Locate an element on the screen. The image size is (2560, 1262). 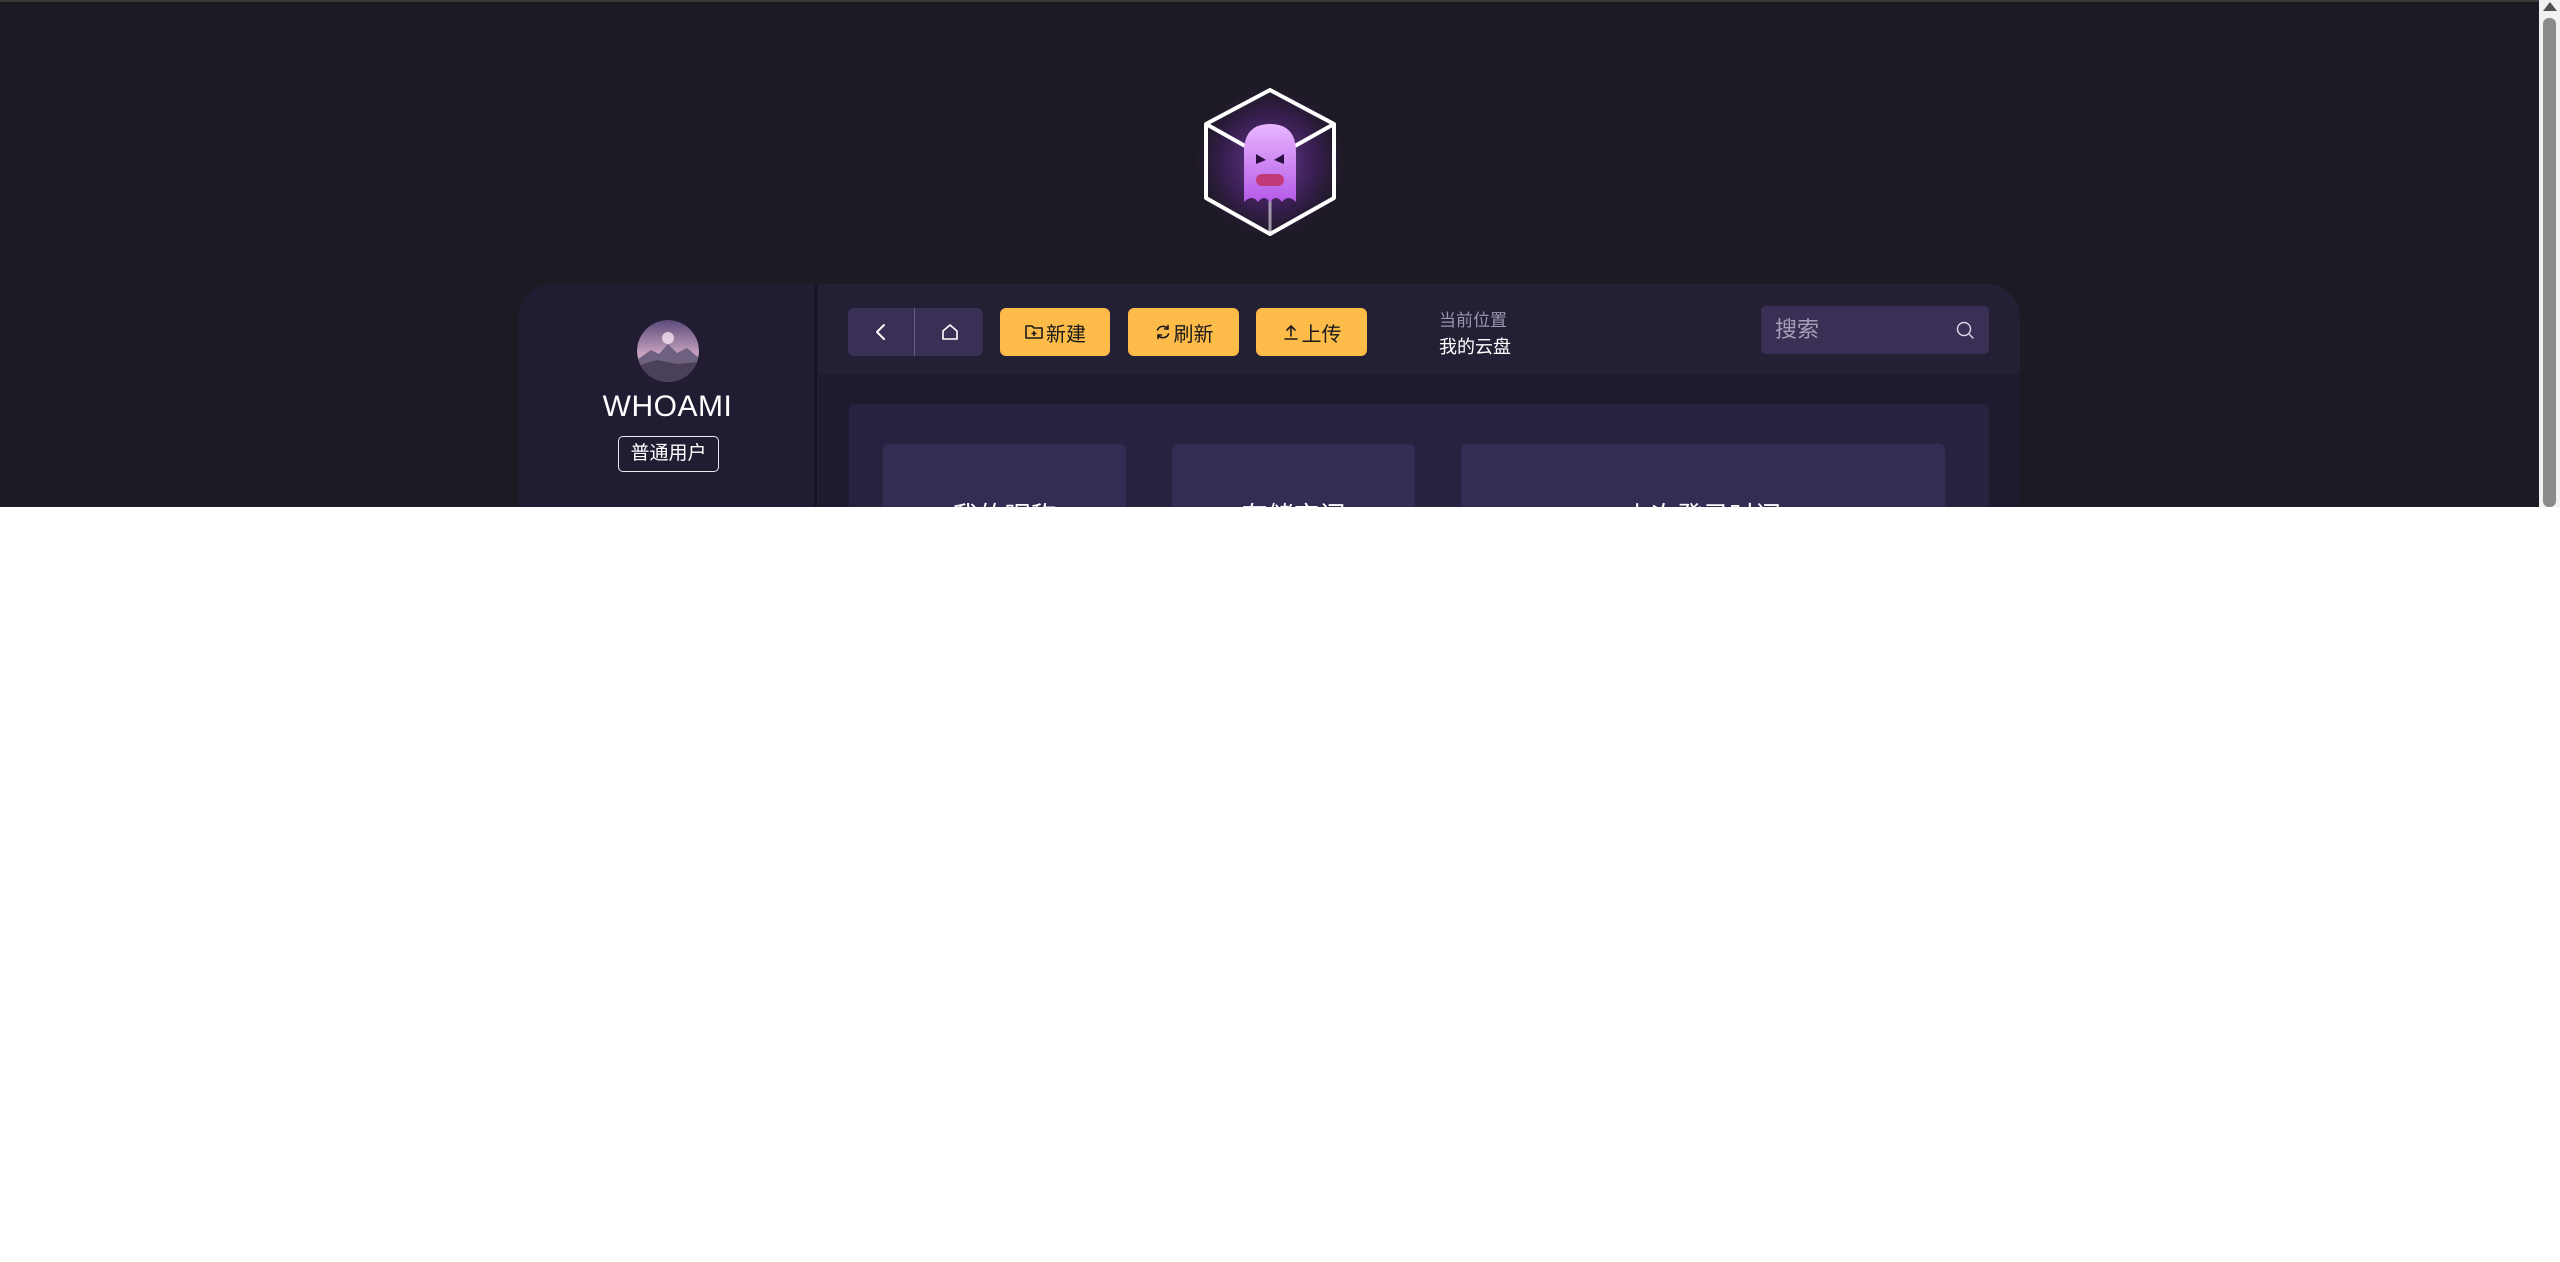
vertical-scrollbar is located at coordinates (2549, 253).